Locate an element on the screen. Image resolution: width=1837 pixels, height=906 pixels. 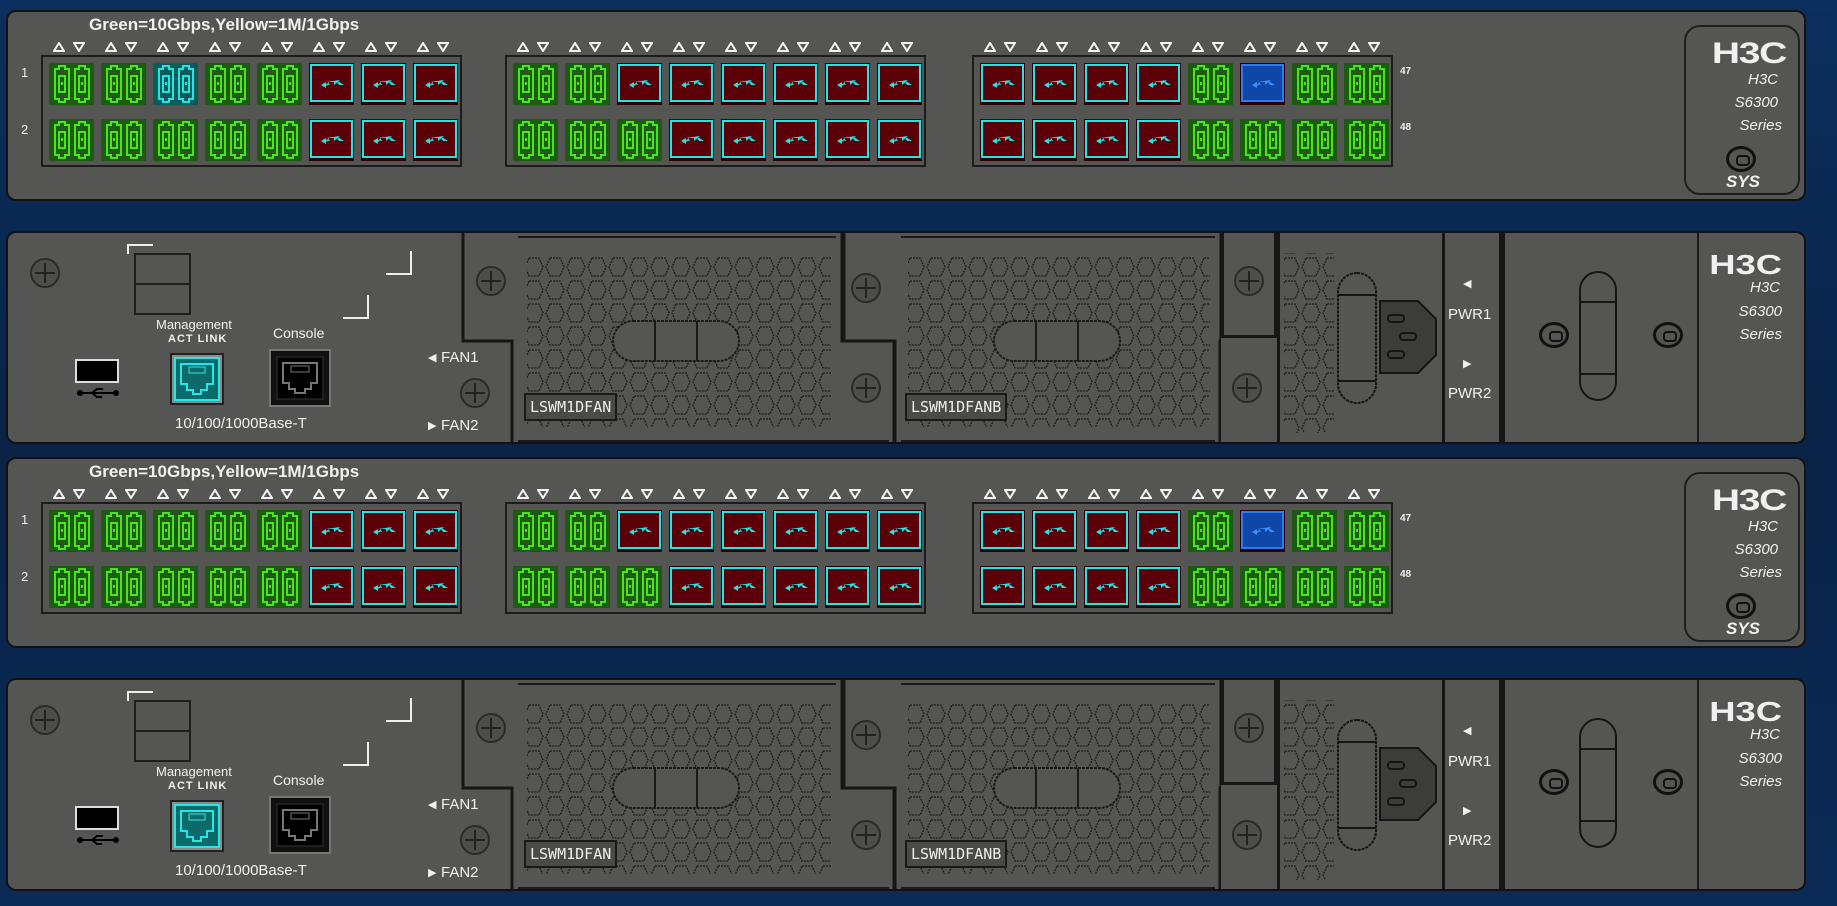
port-teal is located at coordinates (175, 84).